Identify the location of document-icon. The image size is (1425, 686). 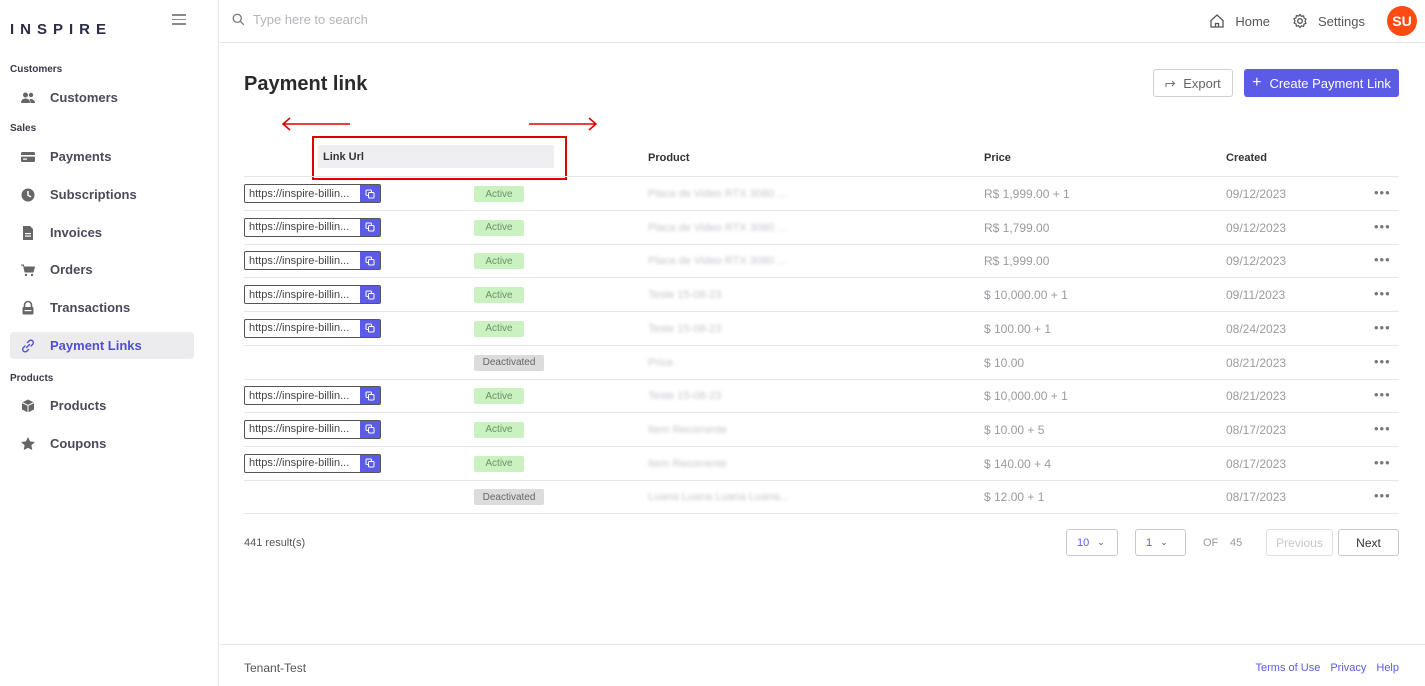
(28, 233).